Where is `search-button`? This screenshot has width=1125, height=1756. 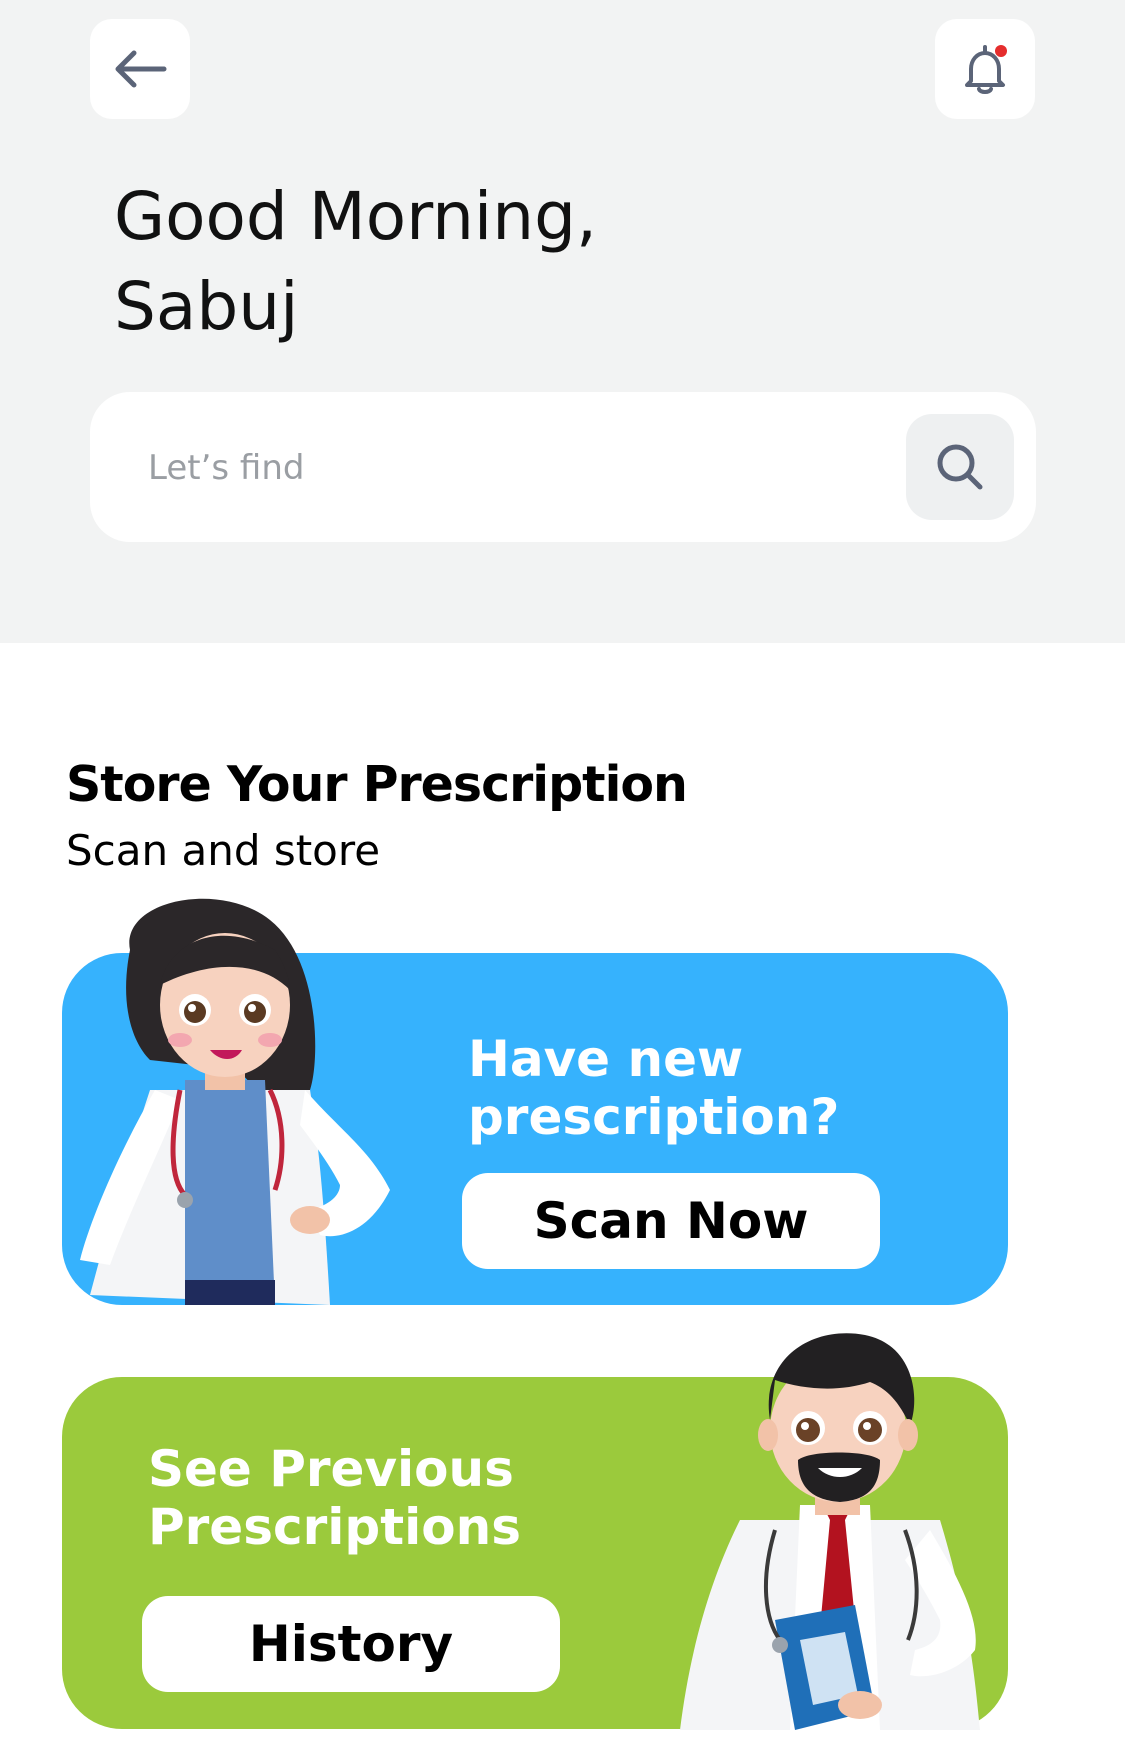 search-button is located at coordinates (960, 467).